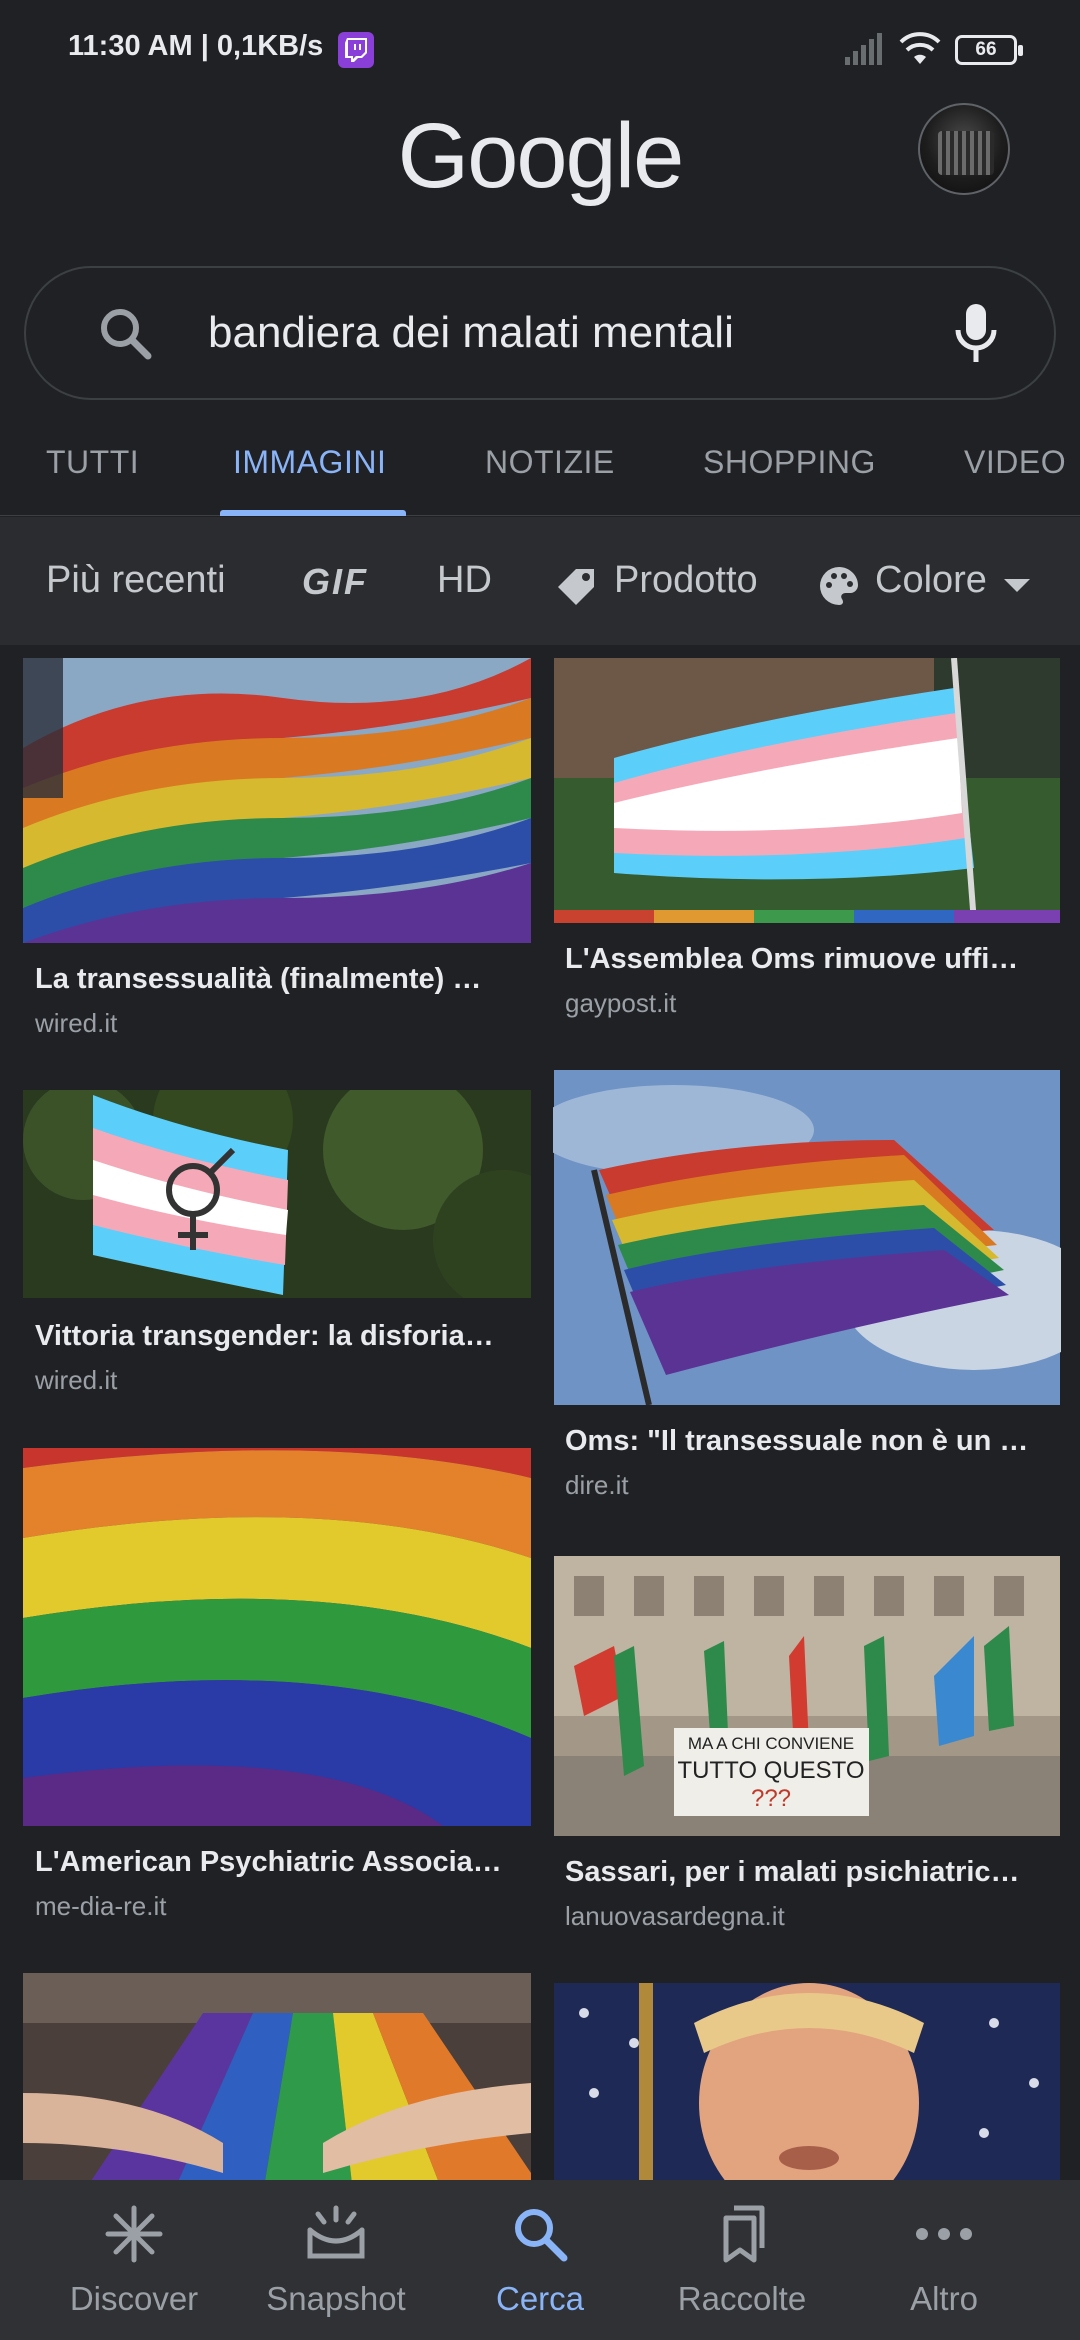  Describe the element at coordinates (944, 2260) in the screenshot. I see `nav-more: Altro` at that location.